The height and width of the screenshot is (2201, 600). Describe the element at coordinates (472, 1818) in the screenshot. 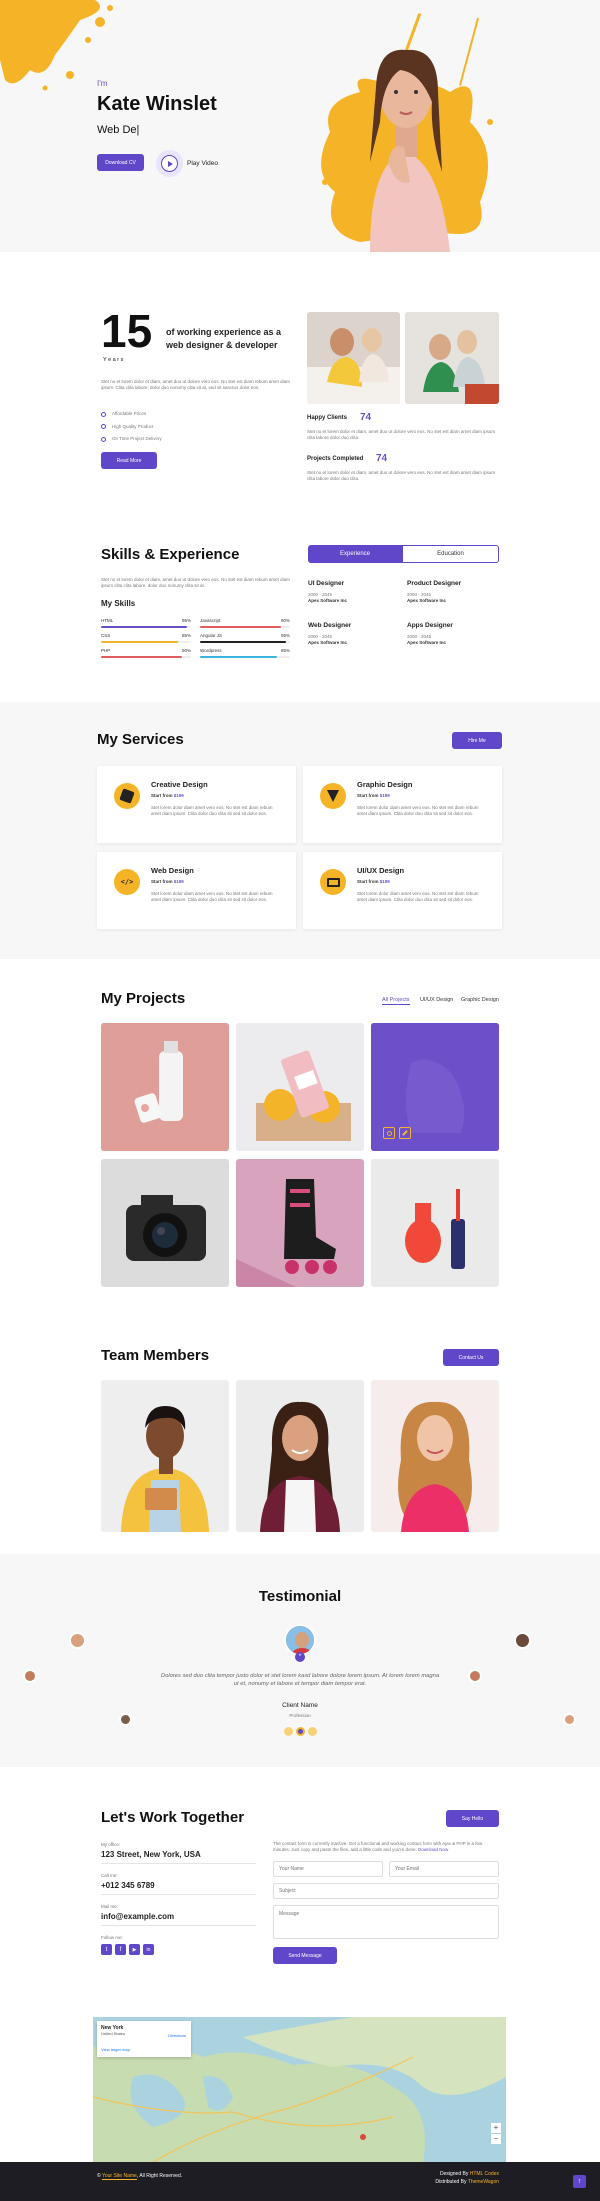

I see `say-hello-button: Say Hello` at that location.